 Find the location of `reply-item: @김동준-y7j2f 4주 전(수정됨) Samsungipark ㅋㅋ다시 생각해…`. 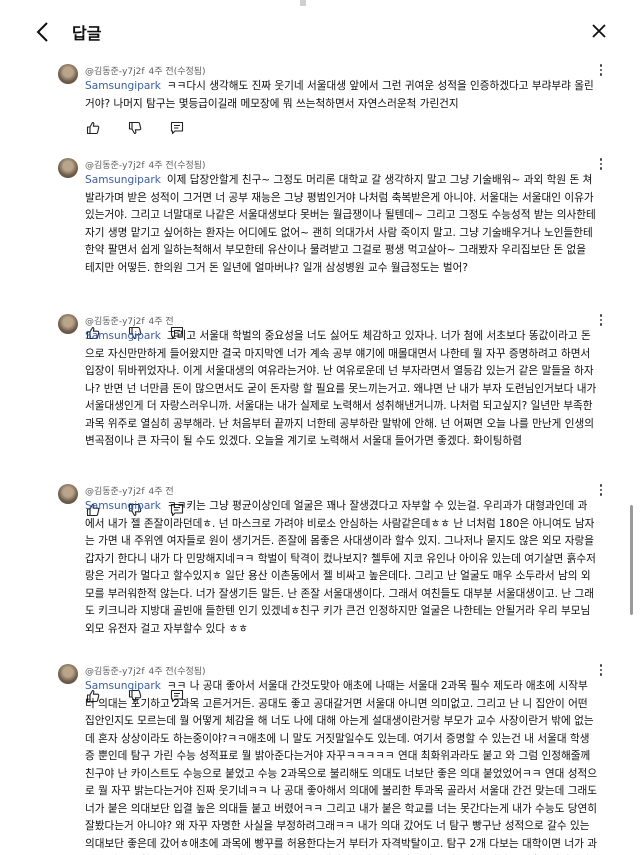

reply-item: @김동준-y7j2f 4주 전(수정됨) Samsungipark ㅋㅋ다시 생각해… is located at coordinates (320, 104).